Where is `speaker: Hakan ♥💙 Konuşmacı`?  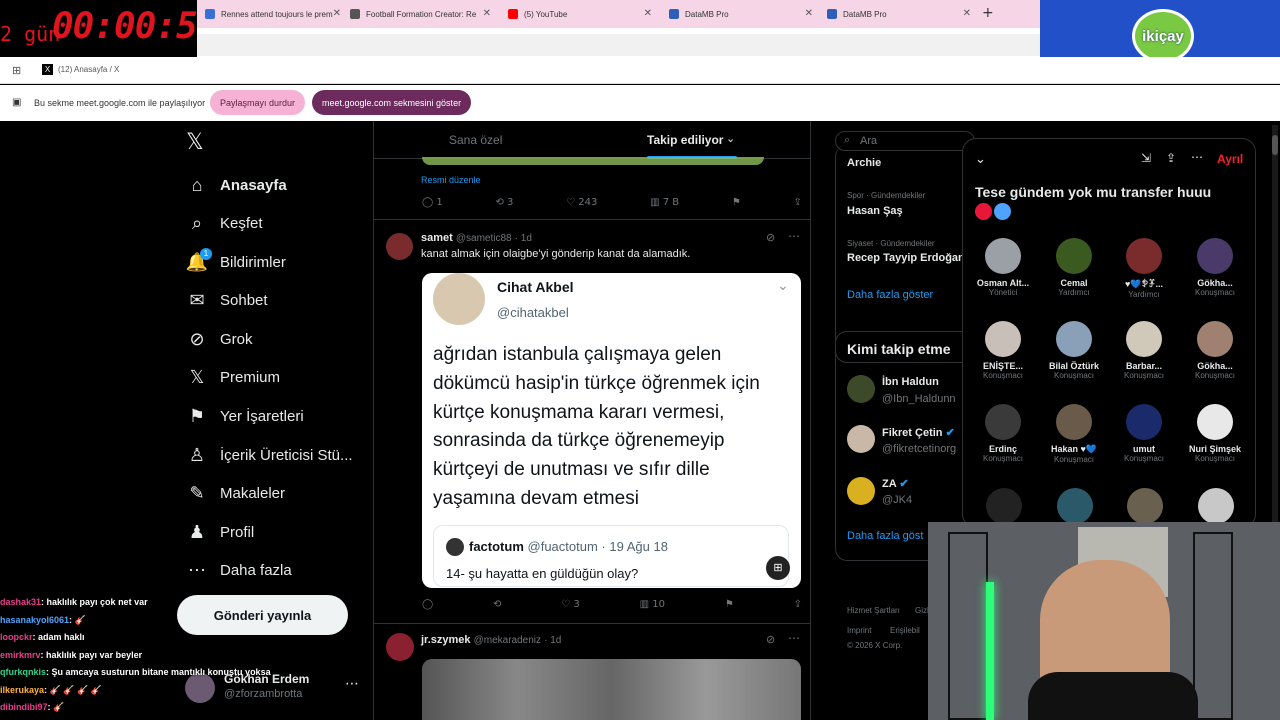 speaker: Hakan ♥💙 Konuşmacı is located at coordinates (1074, 434).